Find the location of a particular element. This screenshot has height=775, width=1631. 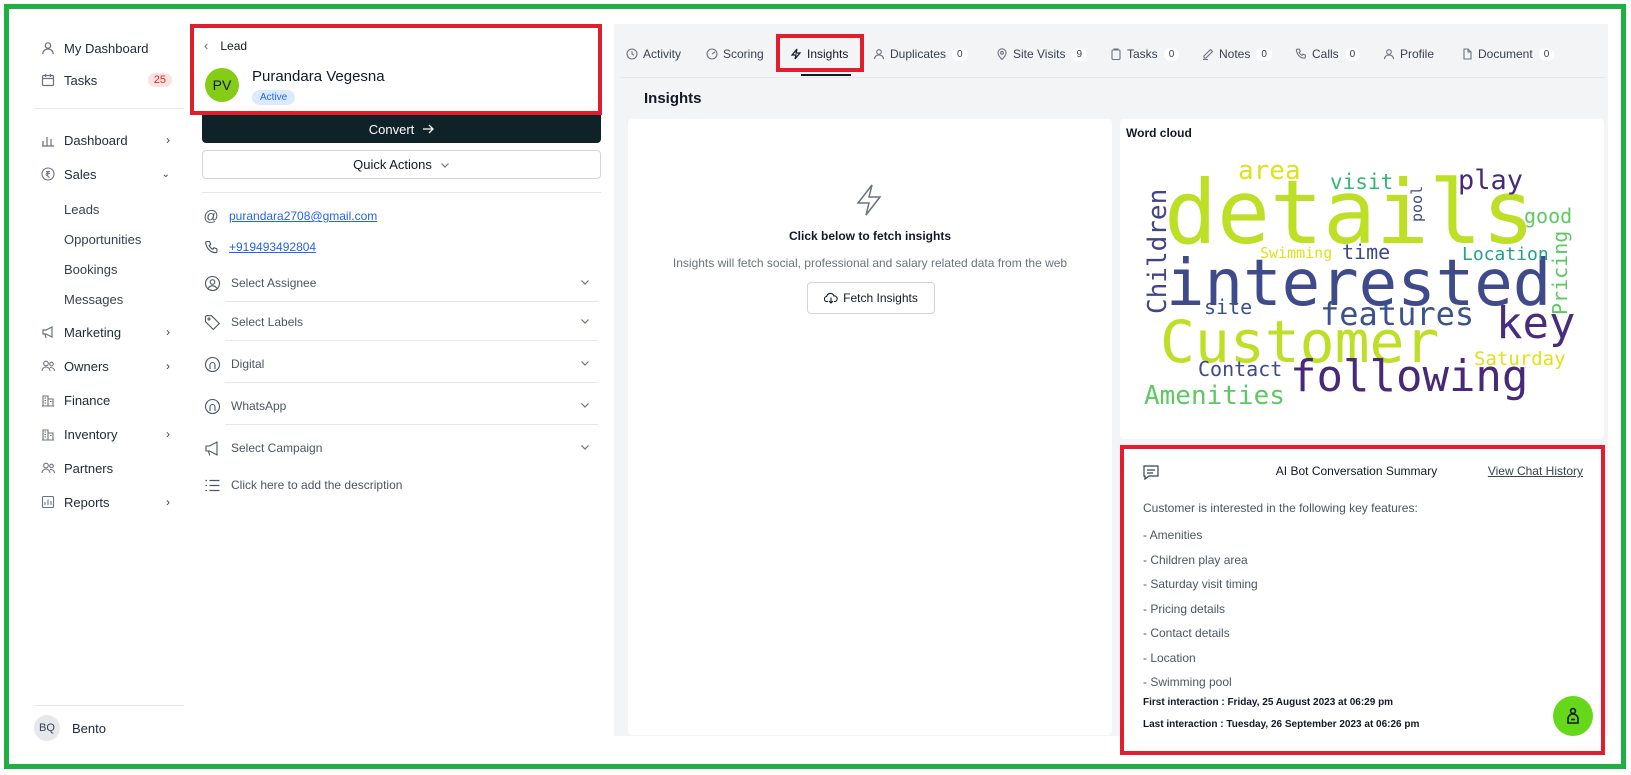

tab-activity: Activity is located at coordinates (653, 54).